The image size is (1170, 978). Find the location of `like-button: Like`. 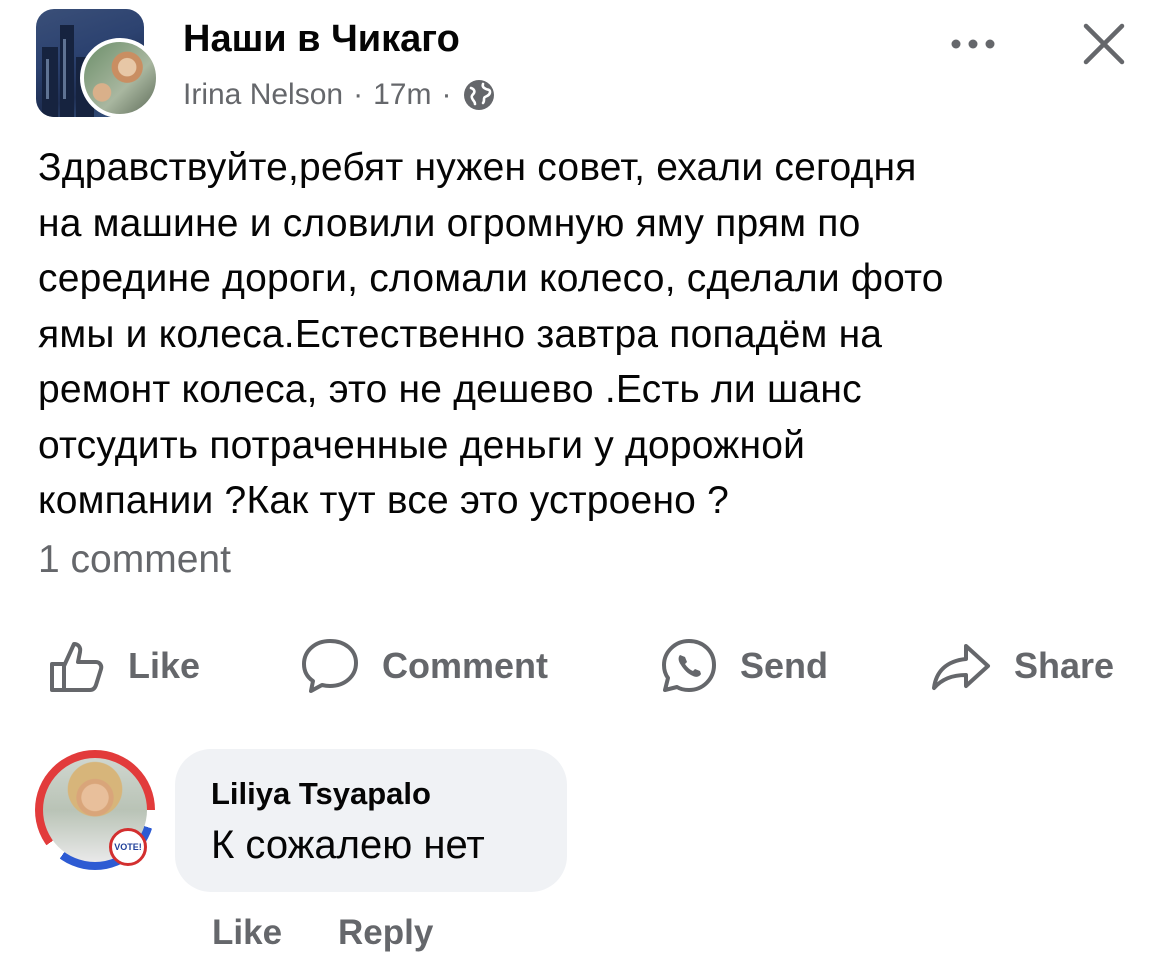

like-button: Like is located at coordinates (124, 666).